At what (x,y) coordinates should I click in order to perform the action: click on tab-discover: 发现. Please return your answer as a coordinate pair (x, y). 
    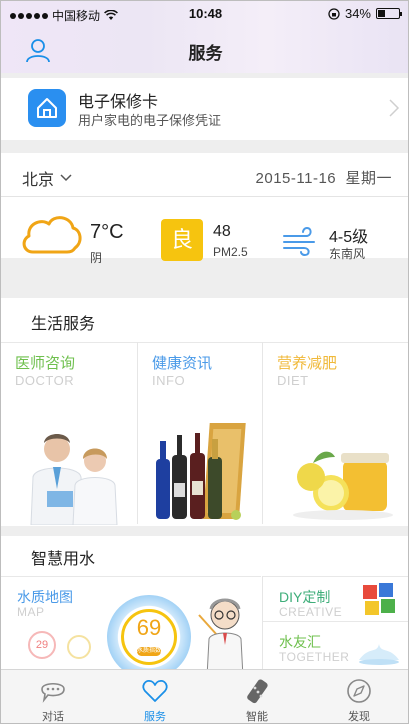
    Looking at the image, I should click on (358, 696).